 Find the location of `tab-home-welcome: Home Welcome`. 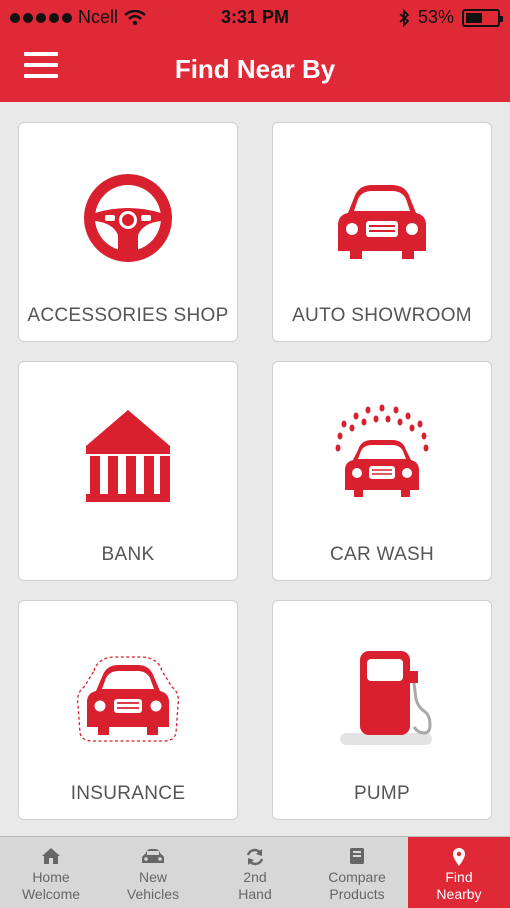

tab-home-welcome: Home Welcome is located at coordinates (51, 872).